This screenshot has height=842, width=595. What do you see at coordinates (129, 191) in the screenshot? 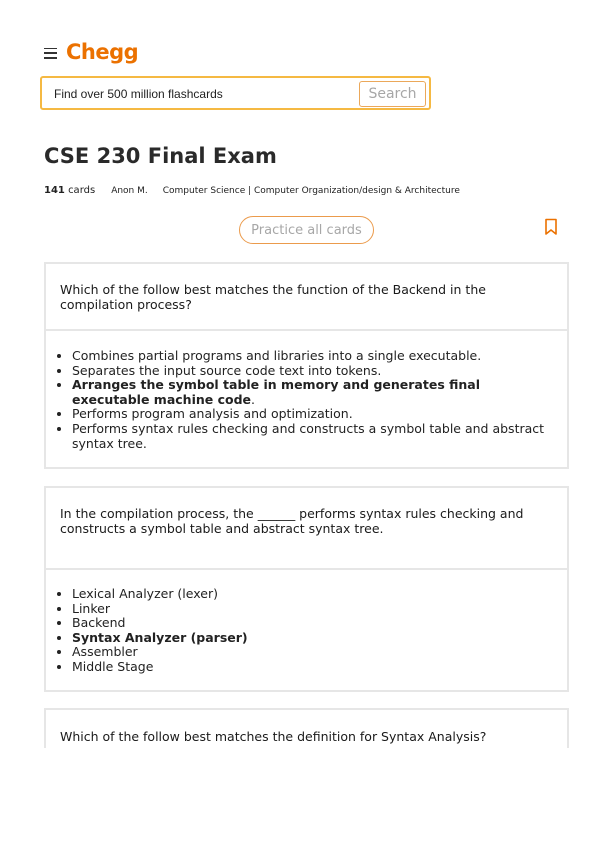
I see `deck-author: Anon M.` at bounding box center [129, 191].